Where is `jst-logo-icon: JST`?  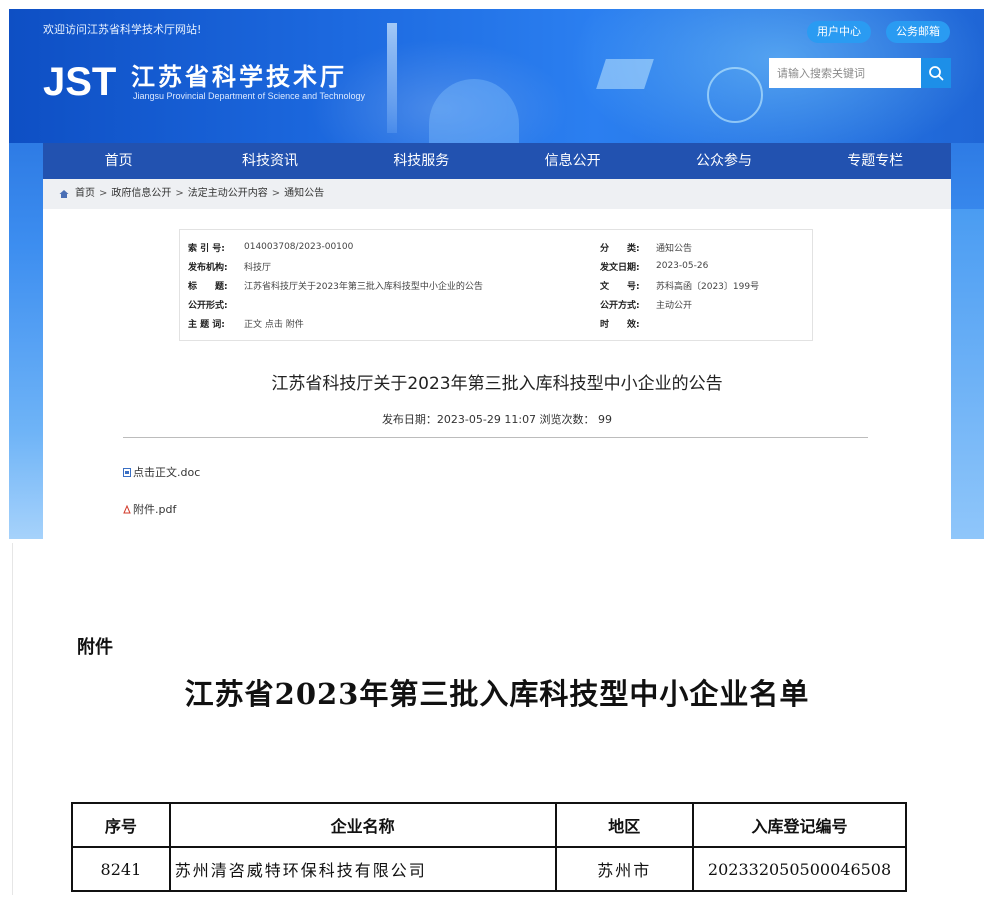 jst-logo-icon: JST is located at coordinates (83, 81).